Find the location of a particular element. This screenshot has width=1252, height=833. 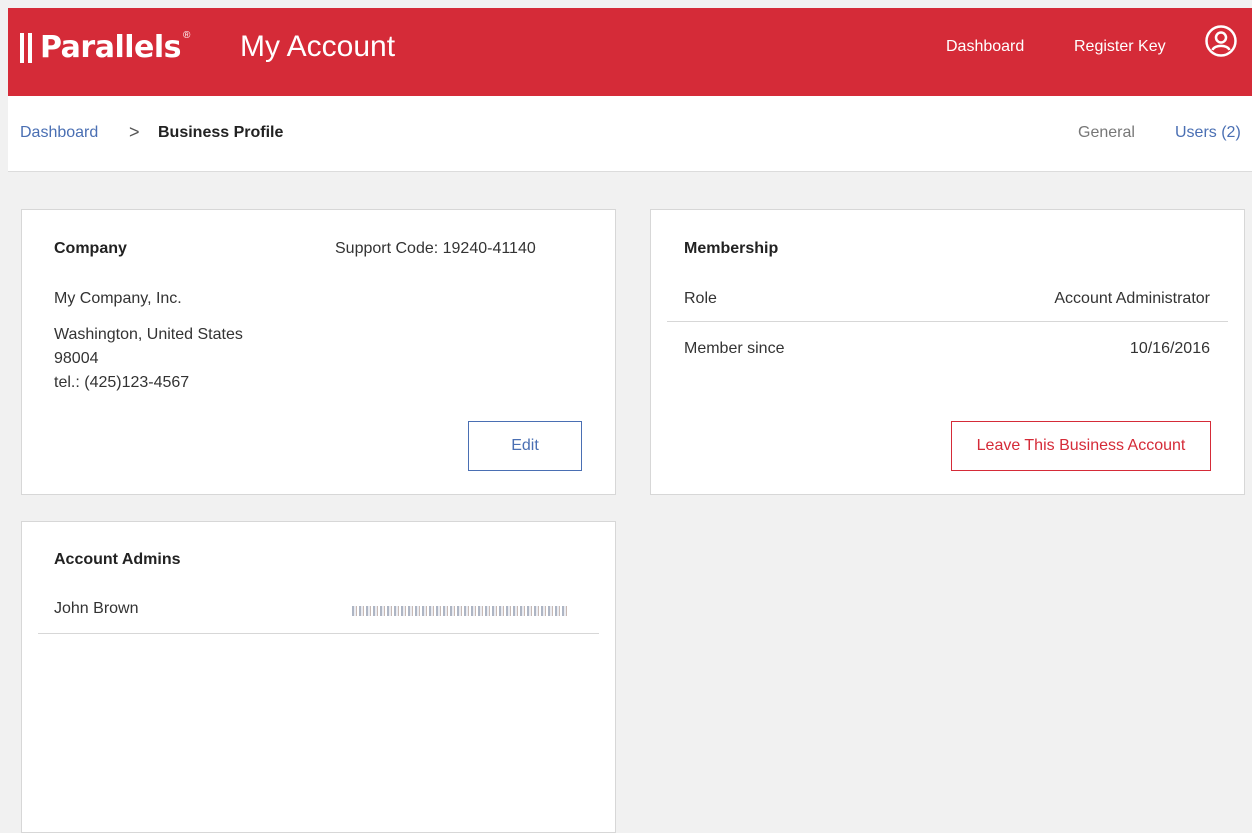

user-account-icon is located at coordinates (1221, 41).